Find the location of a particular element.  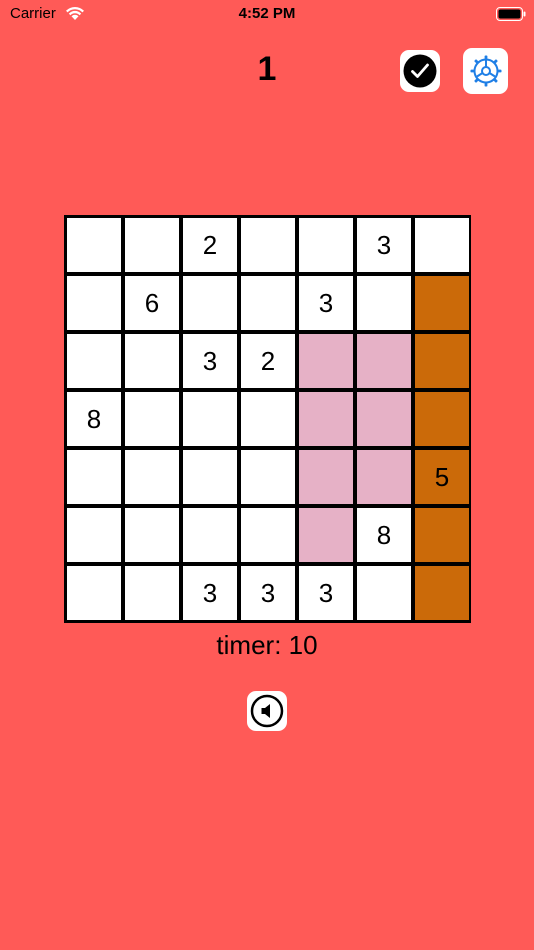

status-time: 4:52 PM is located at coordinates (267, 13).